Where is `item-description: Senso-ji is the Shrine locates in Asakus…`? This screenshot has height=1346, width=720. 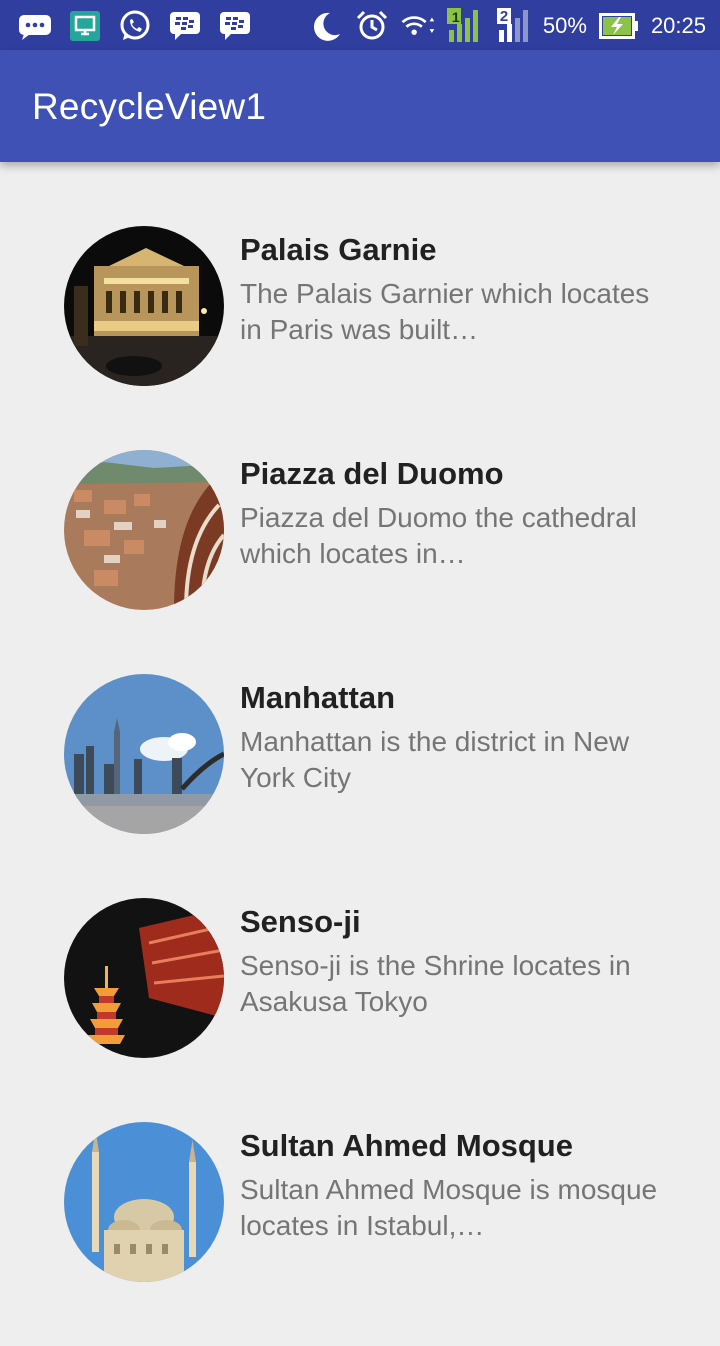
item-description: Senso-ji is the Shrine locates in Asakus… is located at coordinates (435, 983).